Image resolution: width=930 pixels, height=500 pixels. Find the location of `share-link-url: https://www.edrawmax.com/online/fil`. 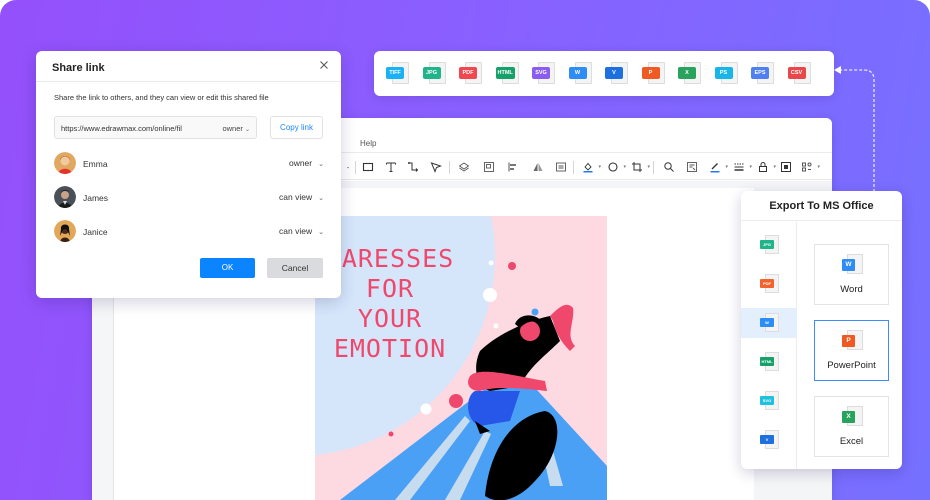

share-link-url: https://www.edrawmax.com/online/fil is located at coordinates (136, 128).